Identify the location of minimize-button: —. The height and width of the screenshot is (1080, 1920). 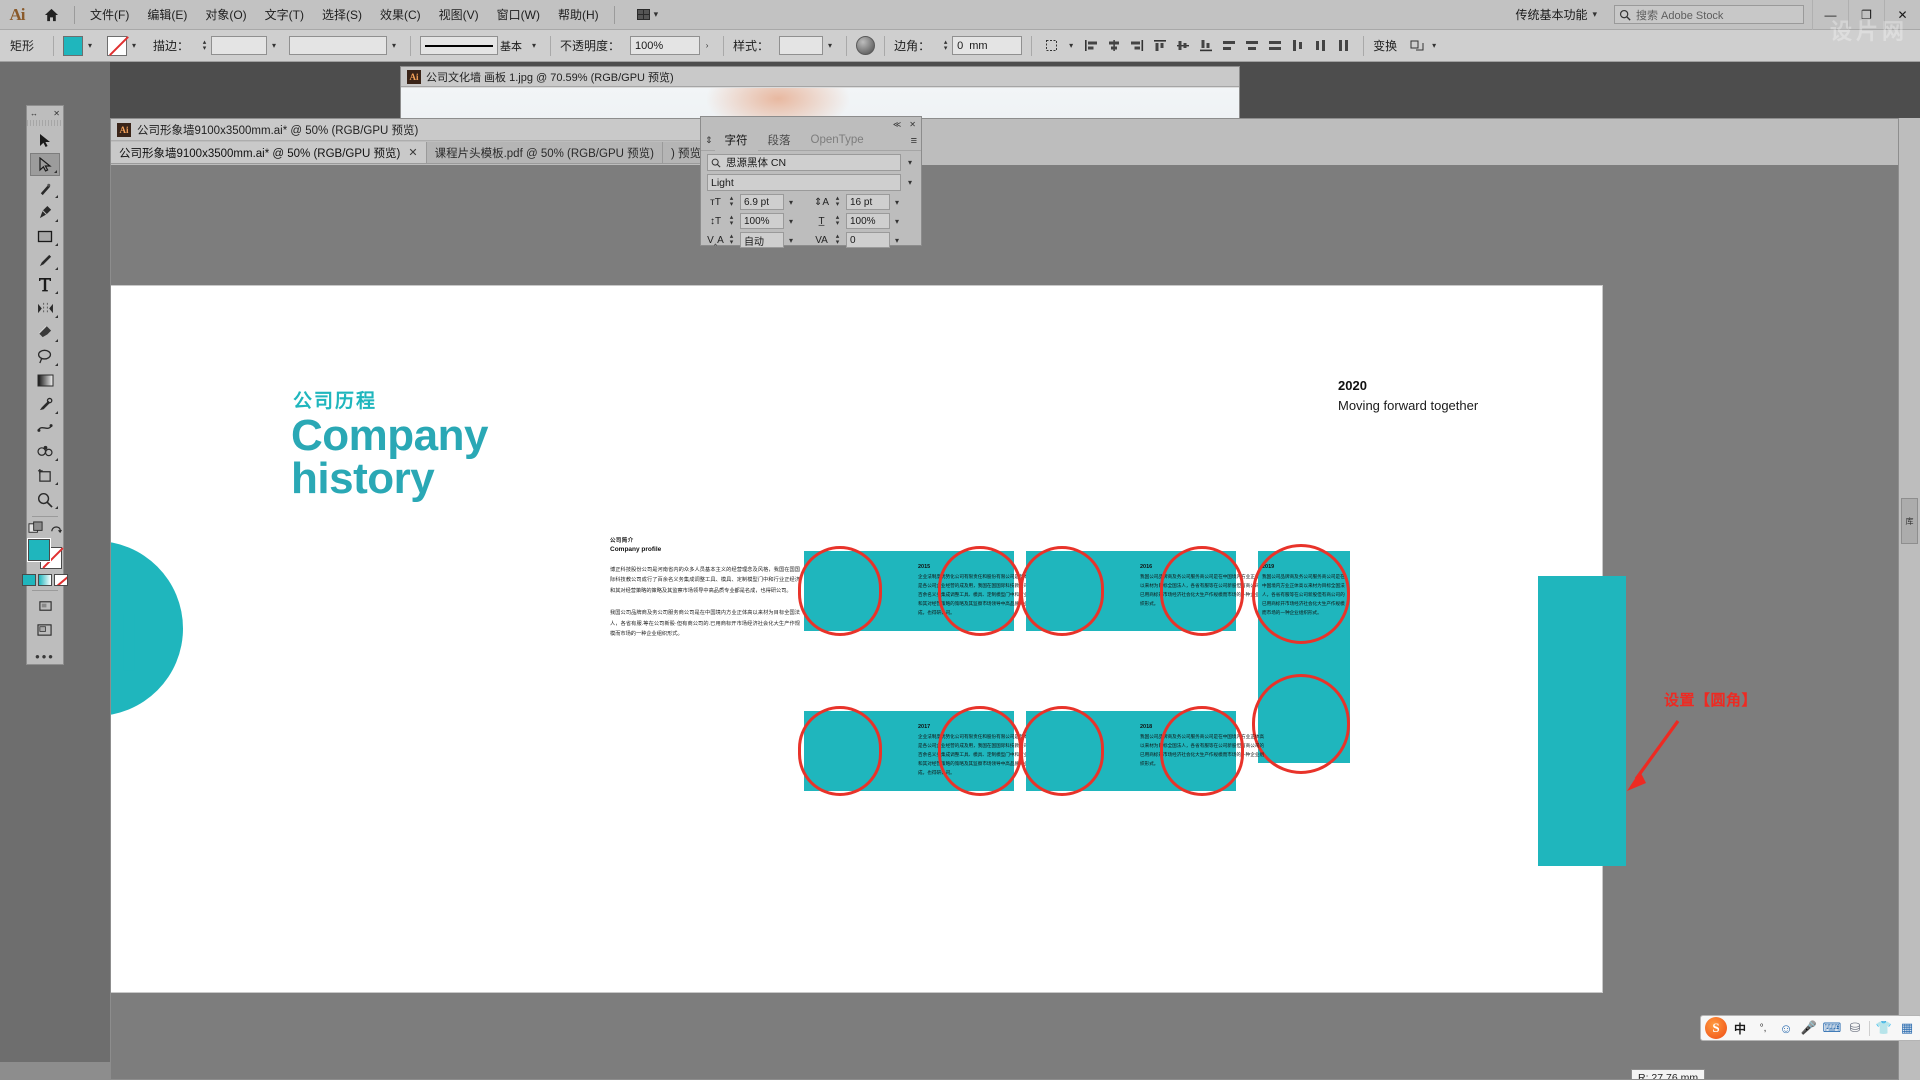
(1830, 15).